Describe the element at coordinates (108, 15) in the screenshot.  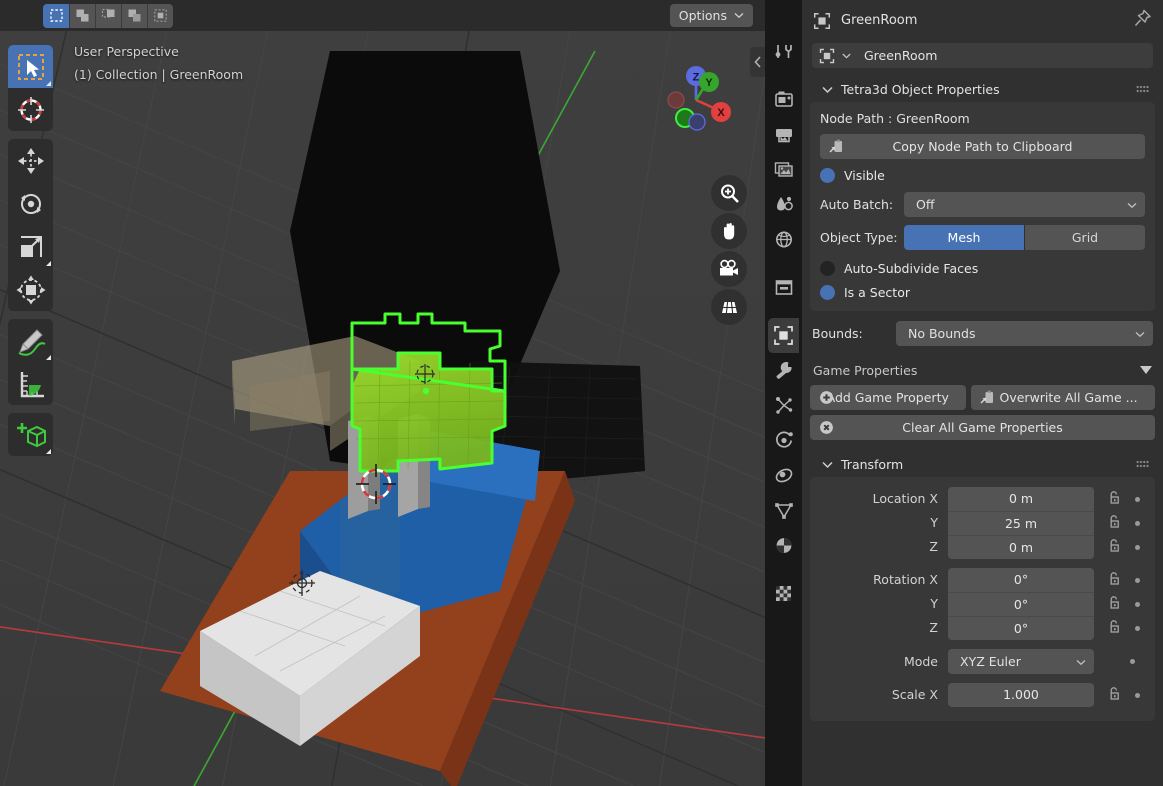
I see `select-mode-subtract` at that location.